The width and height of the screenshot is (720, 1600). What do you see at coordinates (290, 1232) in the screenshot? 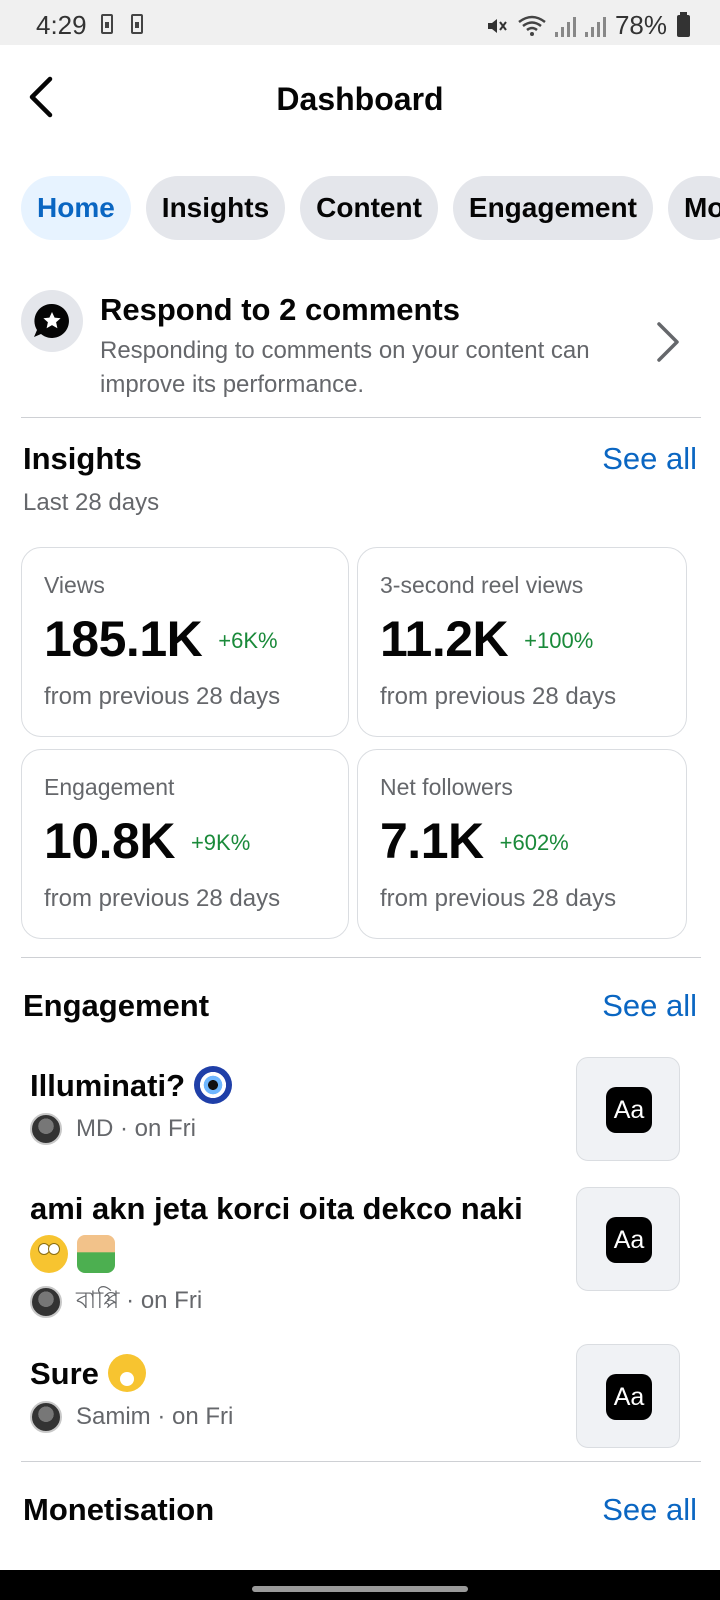
I see `engagement-item-text: ami akn jeta korci oita dekco naki` at bounding box center [290, 1232].